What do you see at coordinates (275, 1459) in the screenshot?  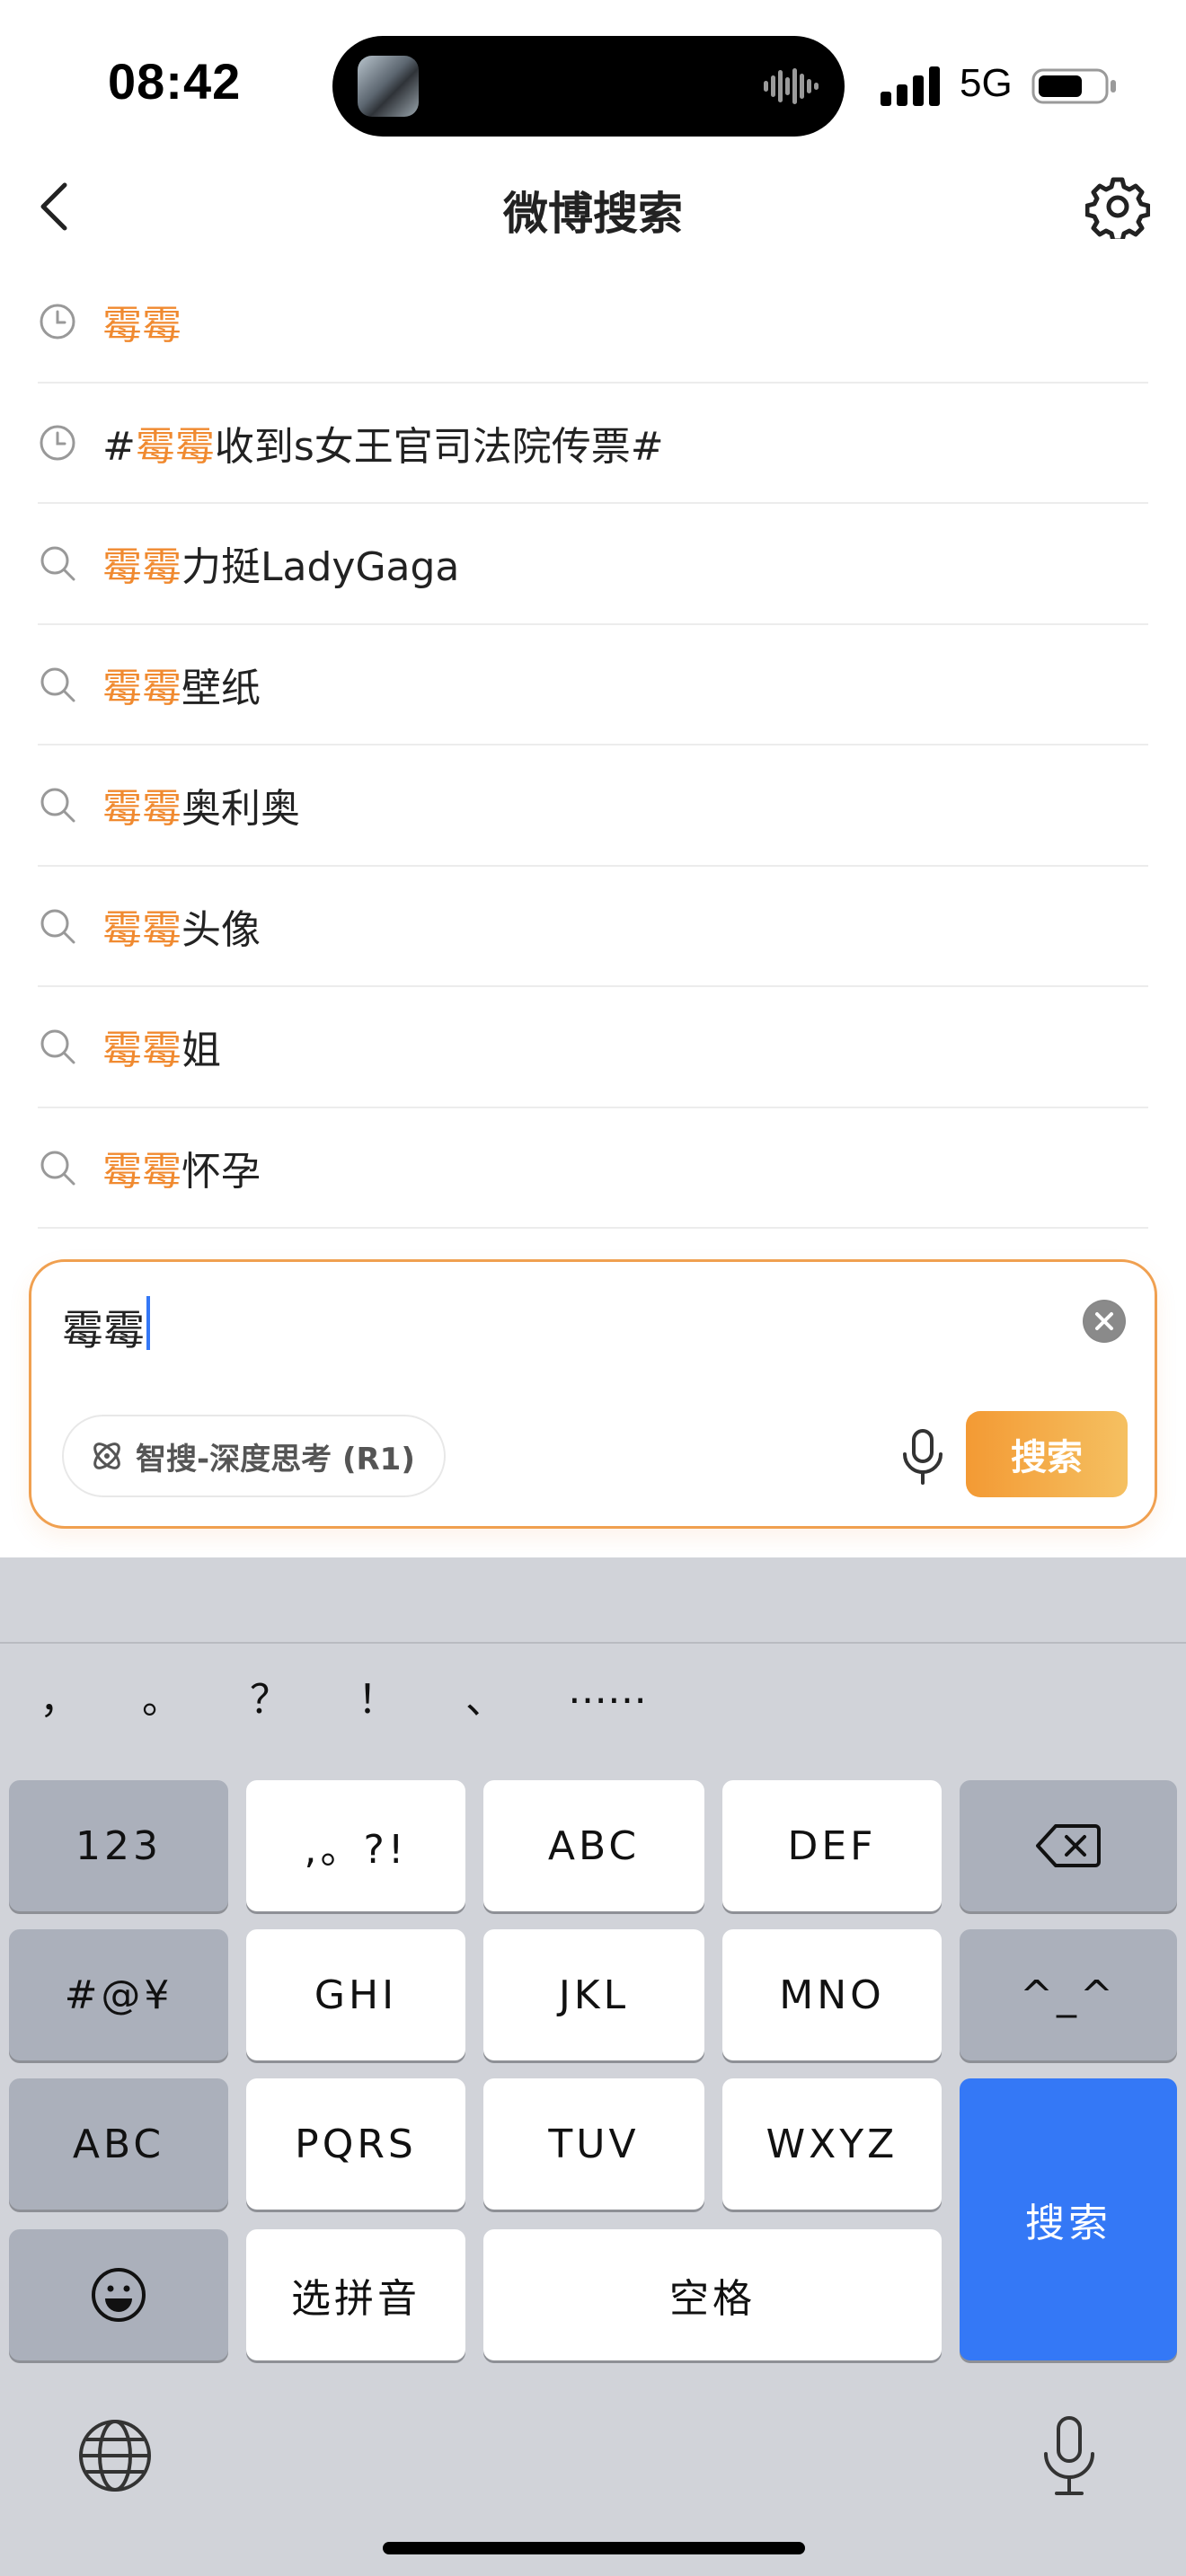 I see `smart-search-label: 智搜-深度思考 (R1)` at bounding box center [275, 1459].